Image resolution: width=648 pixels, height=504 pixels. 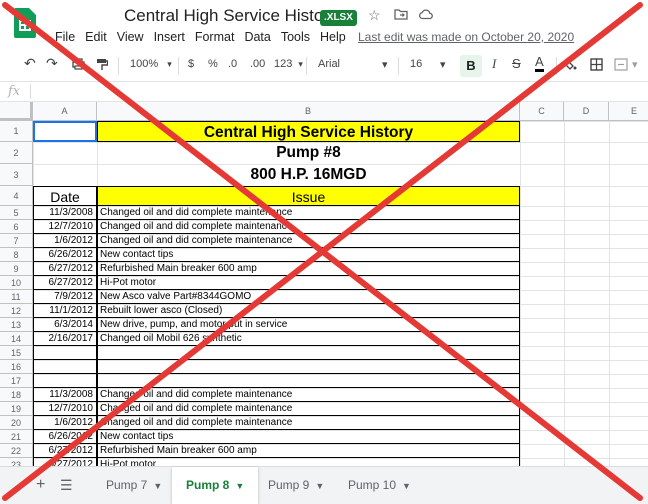 What do you see at coordinates (16, 213) in the screenshot?
I see `row-header-5: 5` at bounding box center [16, 213].